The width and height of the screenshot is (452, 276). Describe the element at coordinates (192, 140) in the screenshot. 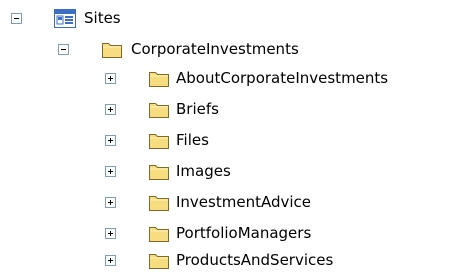

I see `tree-node-label: Files` at that location.